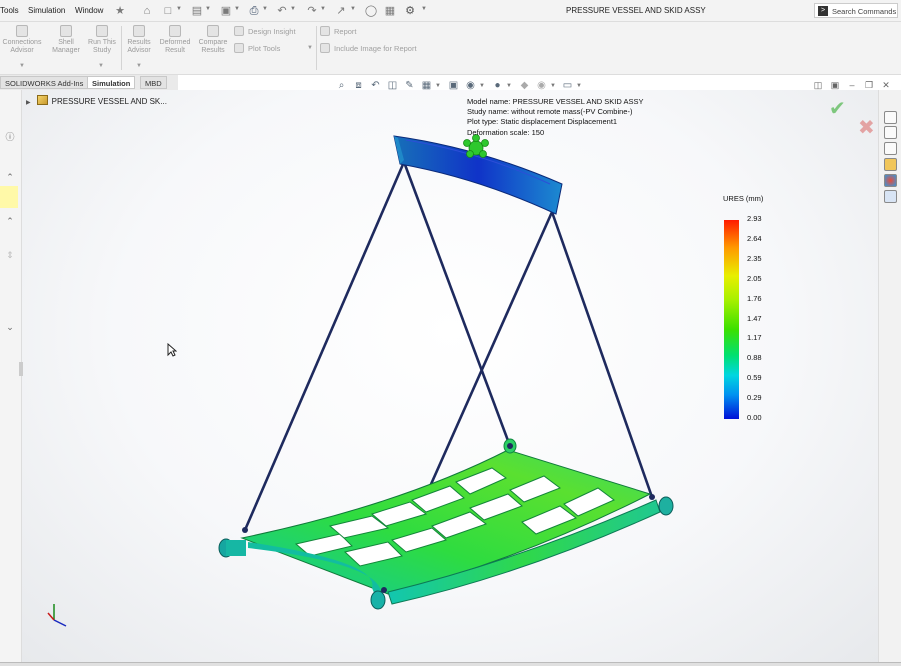  Describe the element at coordinates (754, 378) in the screenshot. I see `legend-value: 0.59` at that location.